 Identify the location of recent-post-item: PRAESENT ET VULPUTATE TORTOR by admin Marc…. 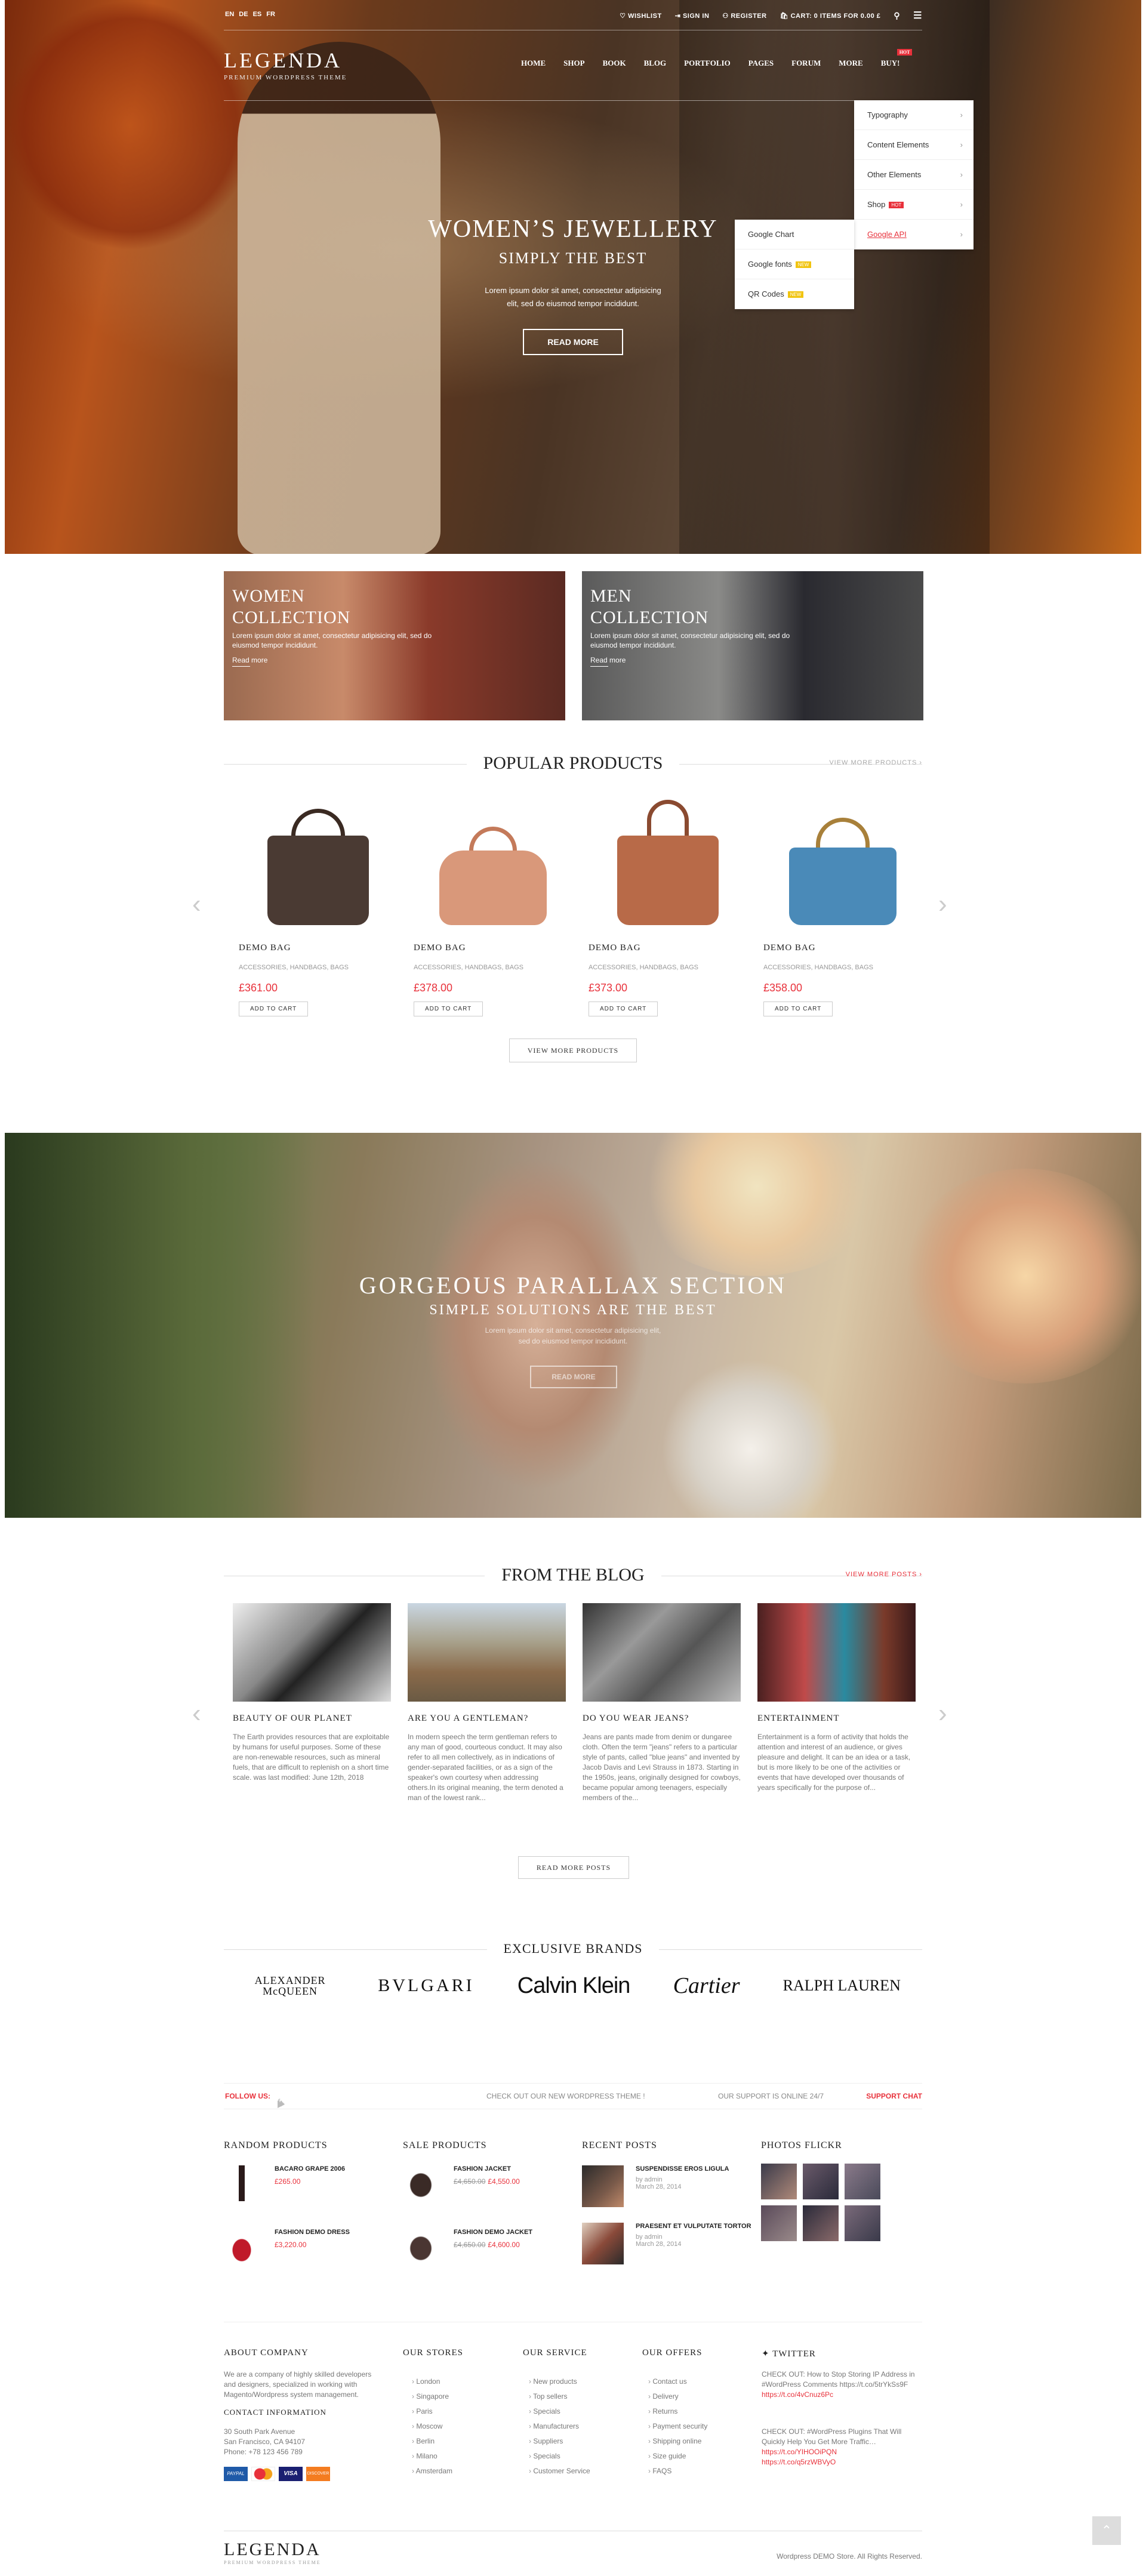
(696, 2235).